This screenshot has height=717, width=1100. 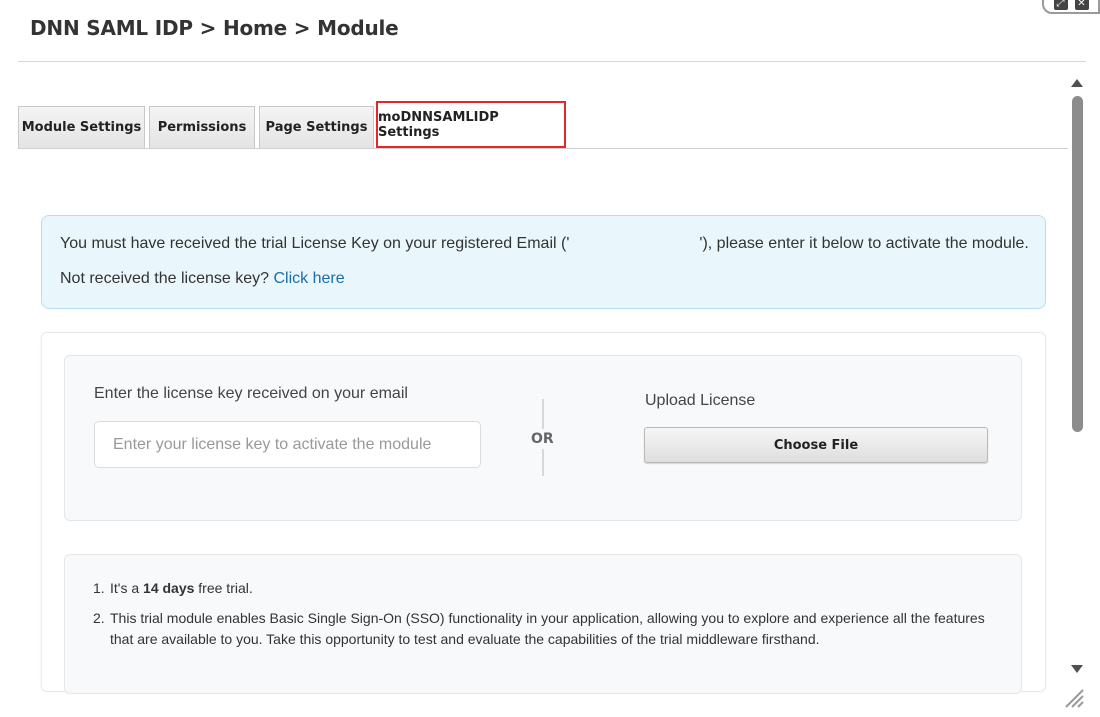 I want to click on click-here-link: Click here, so click(x=308, y=278).